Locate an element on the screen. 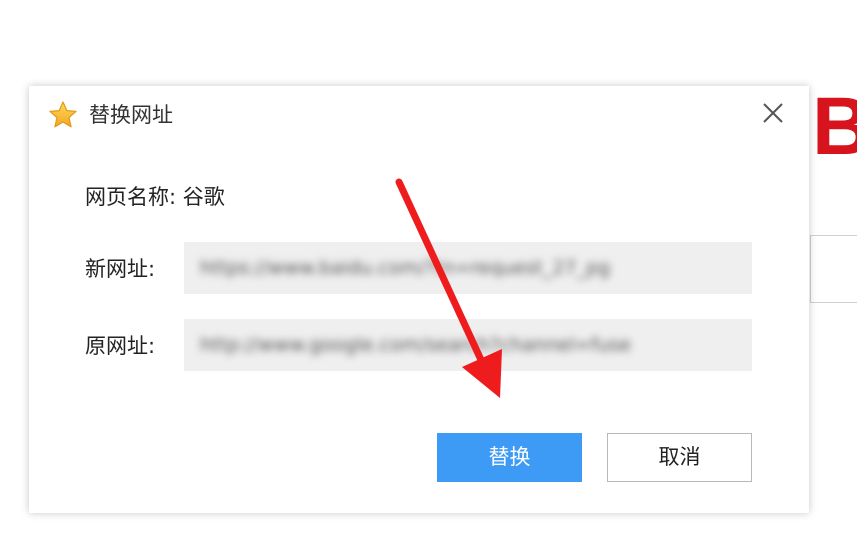 The width and height of the screenshot is (857, 534). new-url-field: https://www.baidu.com/?tn=request_27_pg is located at coordinates (468, 268).